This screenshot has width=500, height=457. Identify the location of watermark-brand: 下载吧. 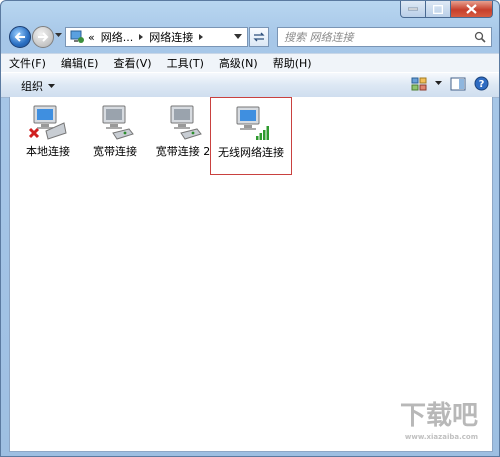
(438, 416).